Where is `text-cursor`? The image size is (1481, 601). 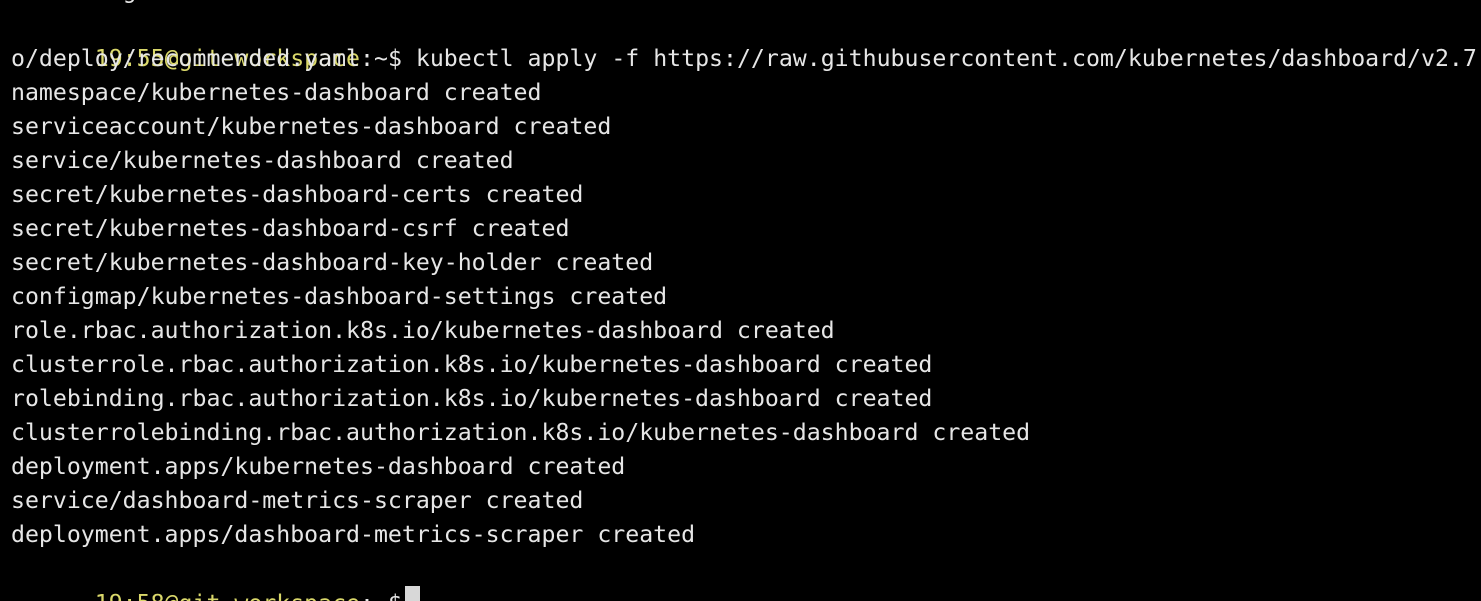
text-cursor is located at coordinates (412, 593).